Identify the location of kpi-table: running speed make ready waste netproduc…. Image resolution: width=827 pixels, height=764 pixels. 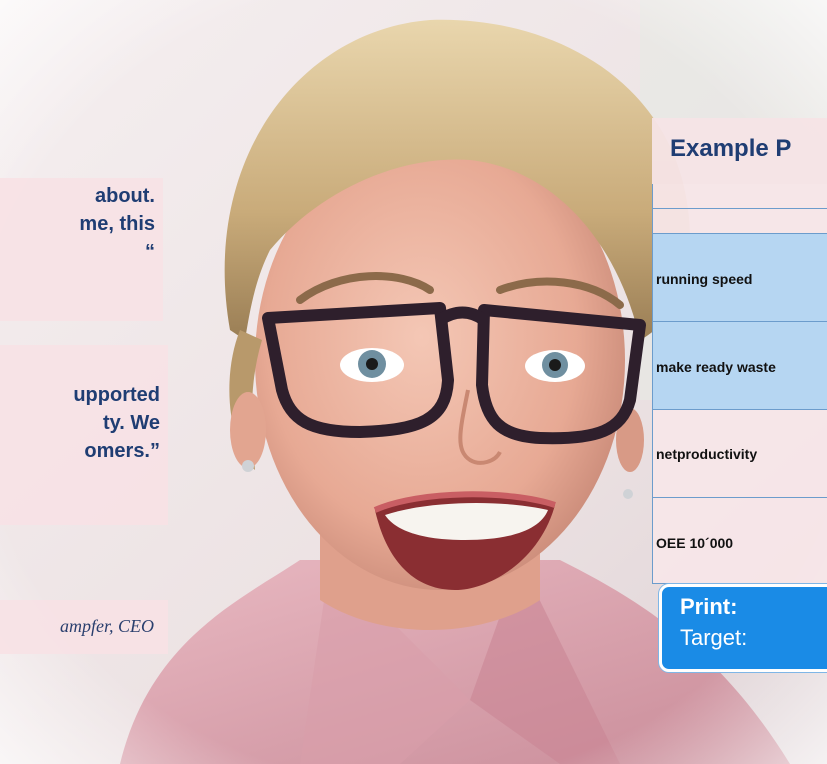
(739, 384).